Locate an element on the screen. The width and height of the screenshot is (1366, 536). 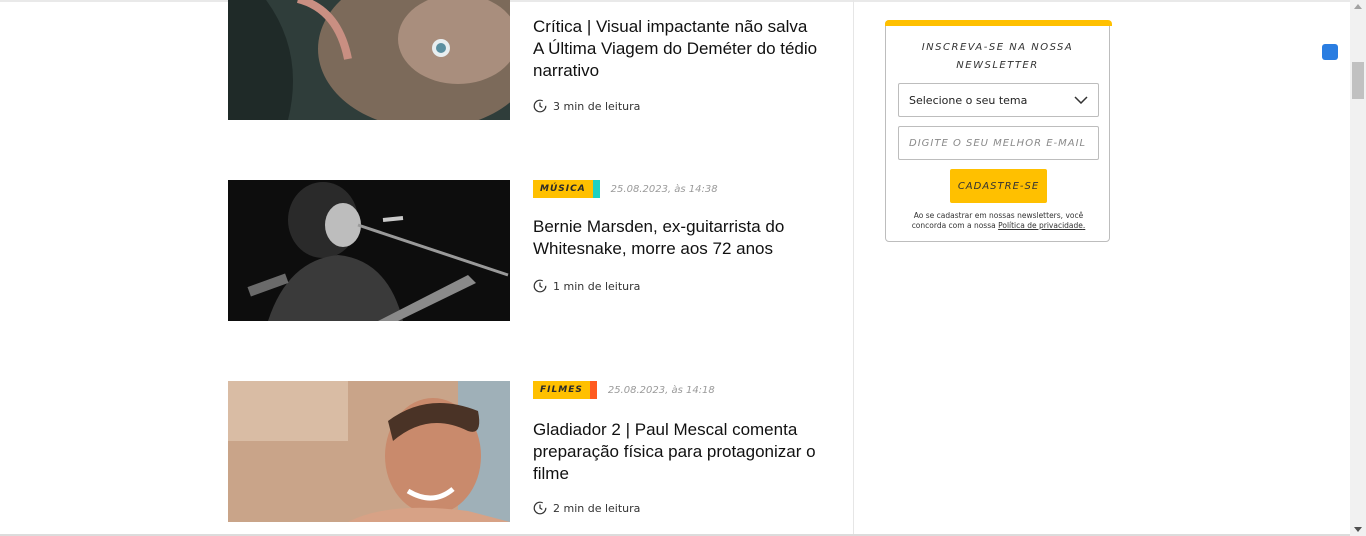
scrollbar-thumb is located at coordinates (1358, 80).